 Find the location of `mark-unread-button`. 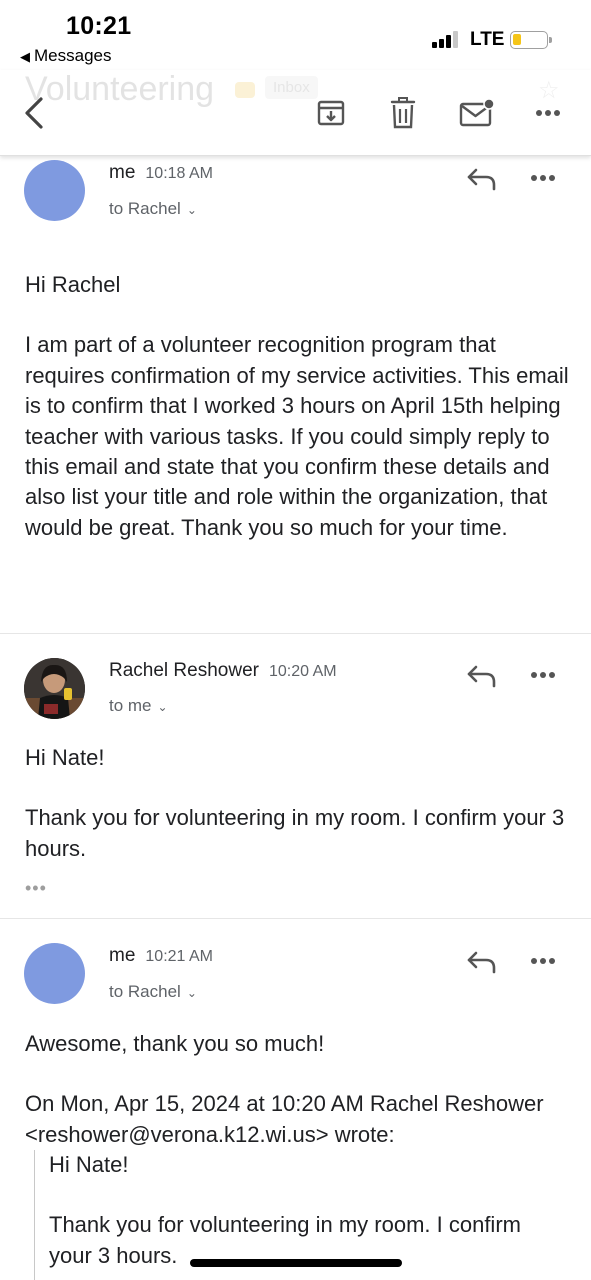

mark-unread-button is located at coordinates (477, 113).